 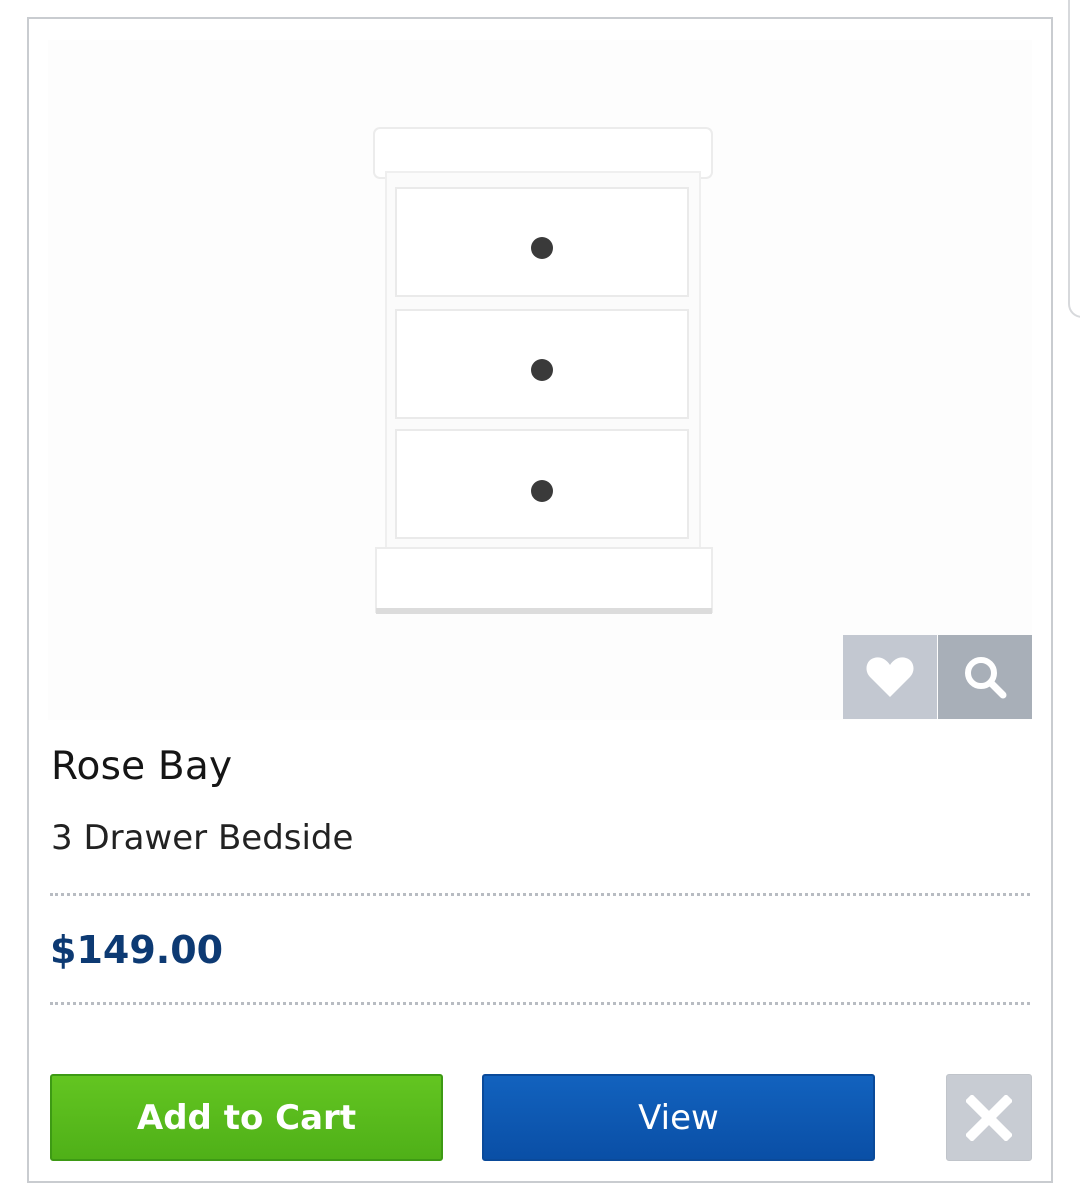 What do you see at coordinates (202, 838) in the screenshot?
I see `product-description: 3 Drawer Bedside` at bounding box center [202, 838].